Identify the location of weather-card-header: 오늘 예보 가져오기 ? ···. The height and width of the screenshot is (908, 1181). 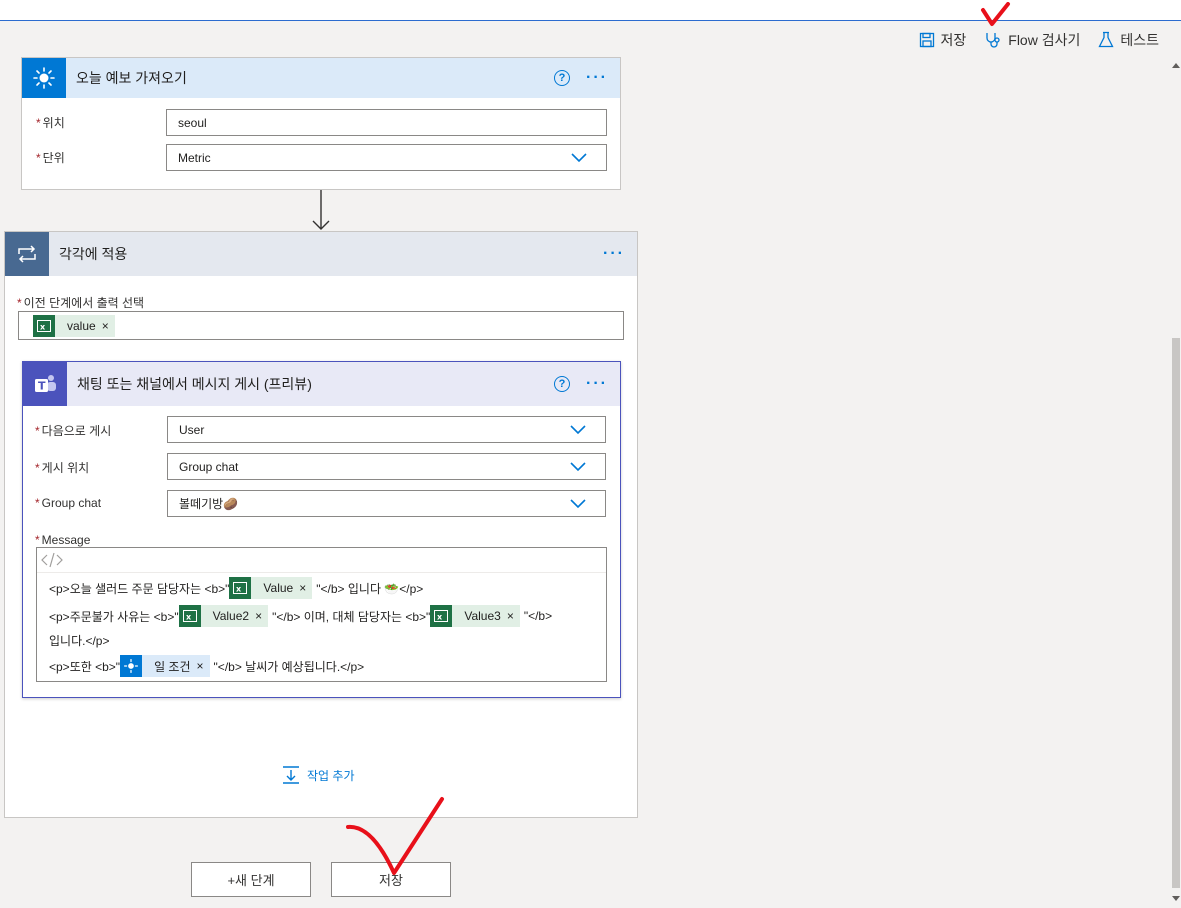
(321, 78).